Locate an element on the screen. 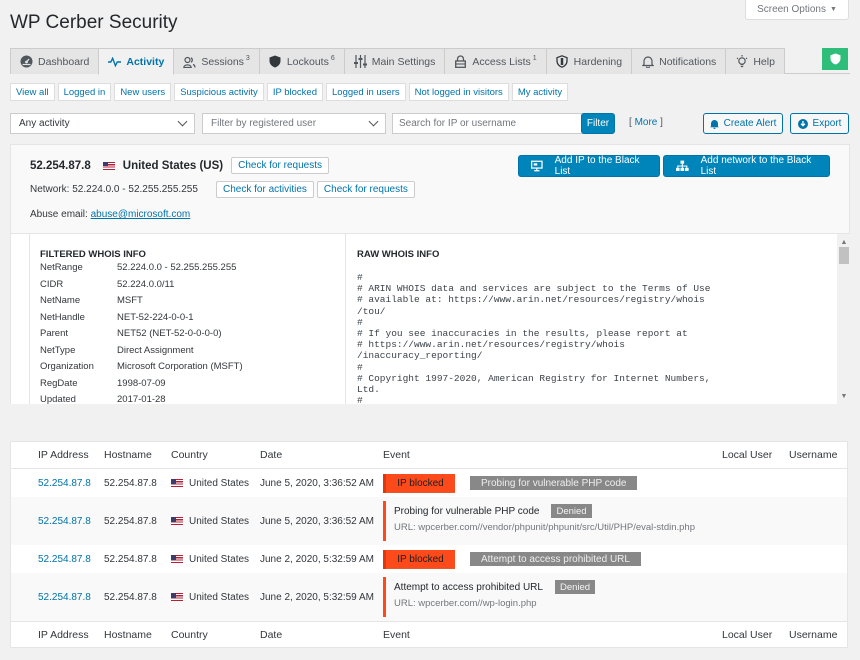 The width and height of the screenshot is (860, 660). registered-user-select: Filter by registered user is located at coordinates (294, 123).